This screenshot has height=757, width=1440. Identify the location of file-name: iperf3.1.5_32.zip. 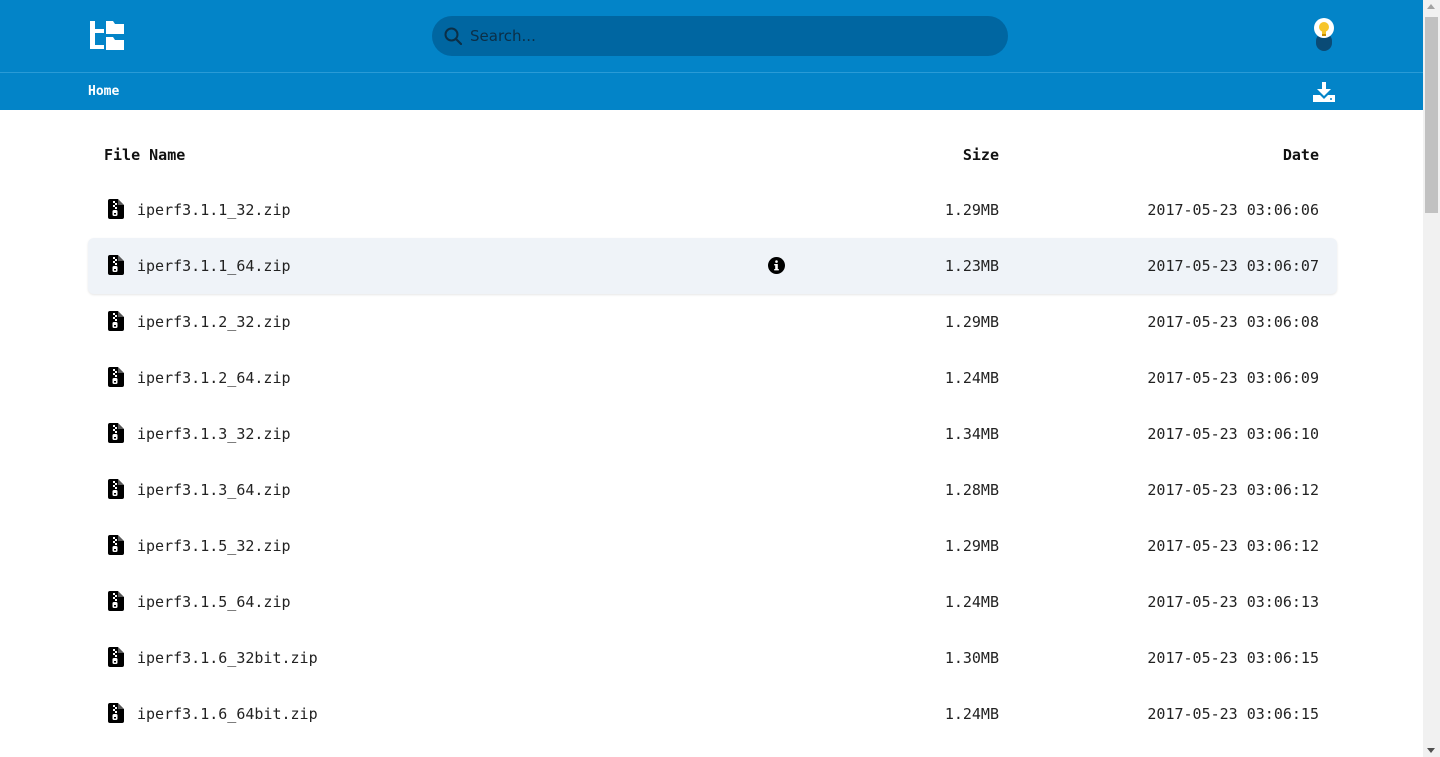
(214, 546).